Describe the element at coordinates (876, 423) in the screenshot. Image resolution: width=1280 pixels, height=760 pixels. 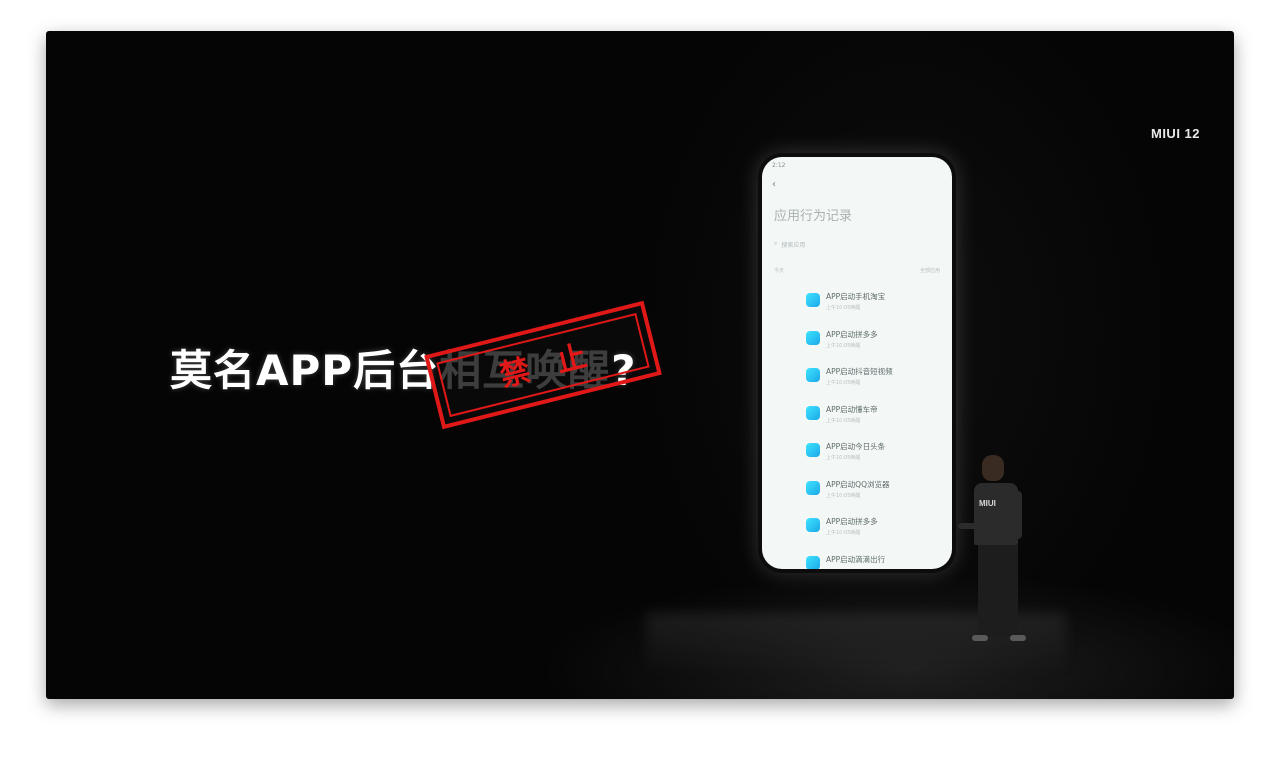
I see `list-item: APP启动懂车帝 上午10:05唤醒` at that location.